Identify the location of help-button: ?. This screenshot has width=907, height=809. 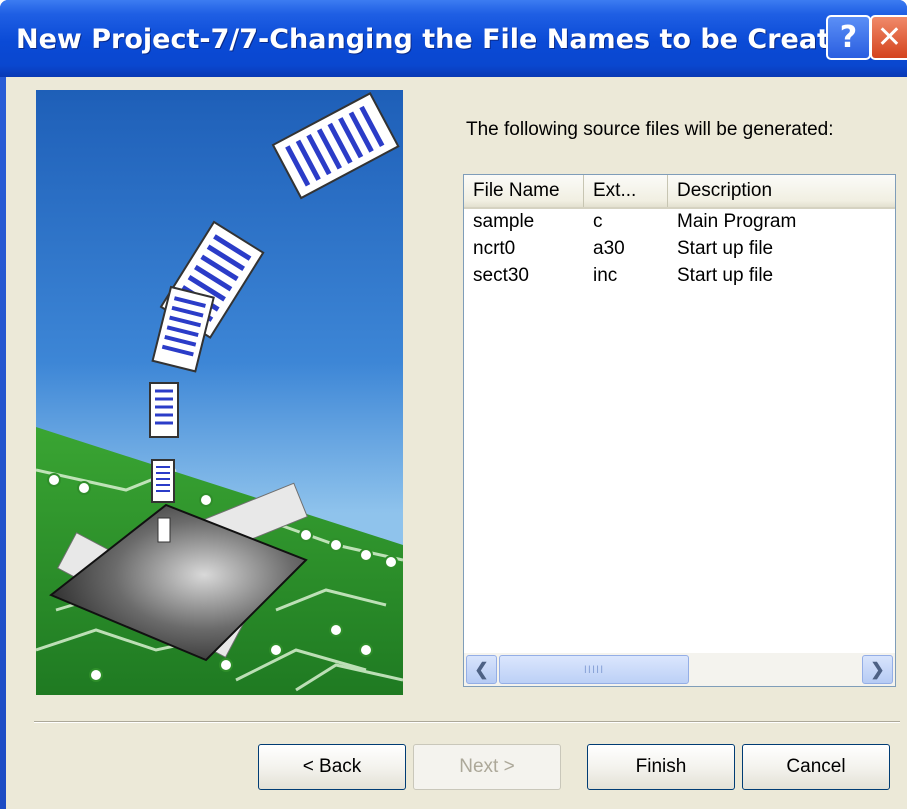
(848, 37).